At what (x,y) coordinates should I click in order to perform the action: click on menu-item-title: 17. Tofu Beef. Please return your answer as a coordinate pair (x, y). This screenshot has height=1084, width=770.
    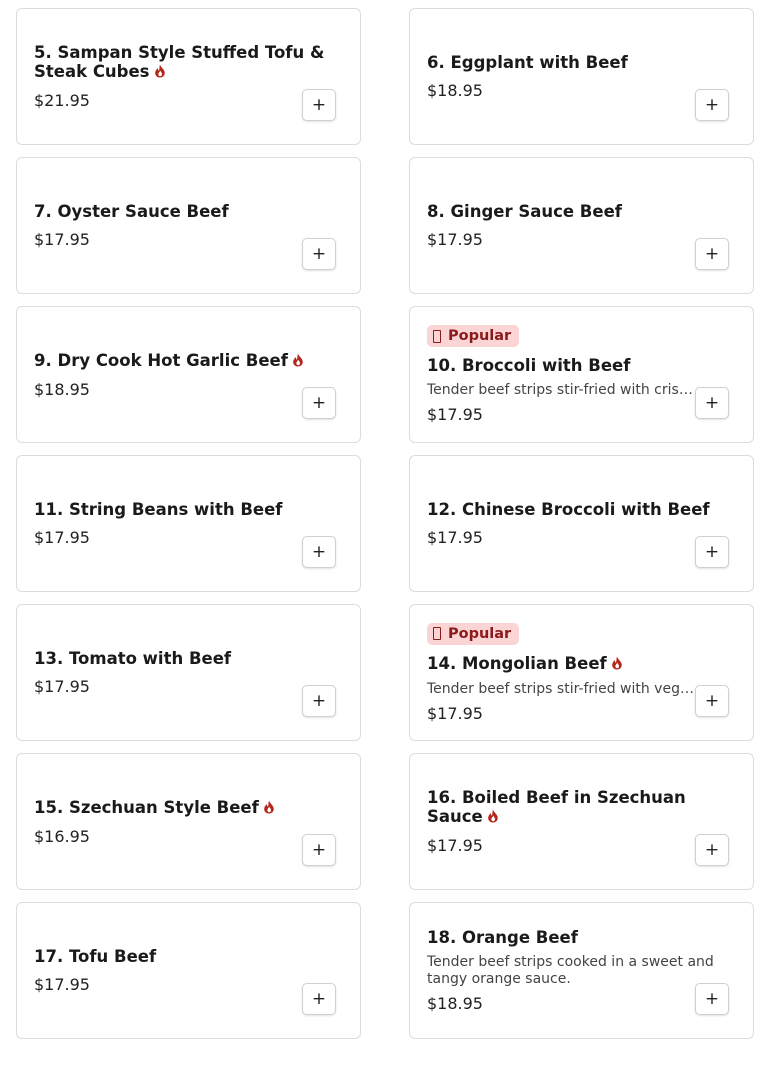
    Looking at the image, I should click on (95, 956).